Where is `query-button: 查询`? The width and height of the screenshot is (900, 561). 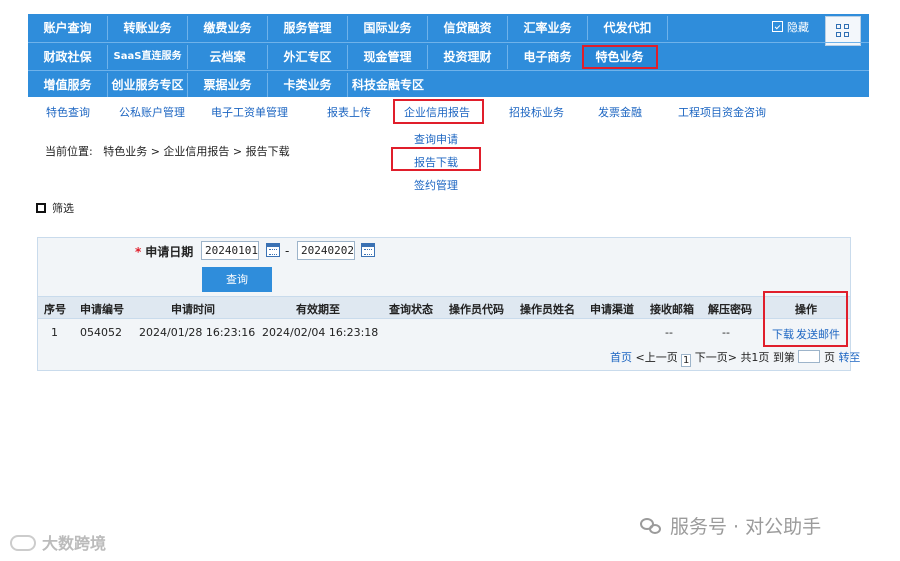
query-button: 查询 is located at coordinates (237, 279).